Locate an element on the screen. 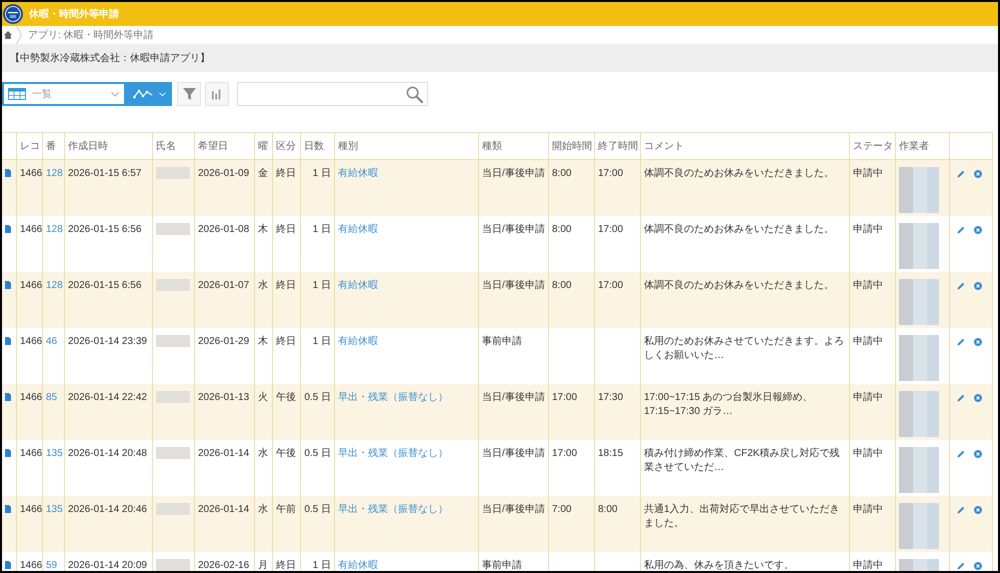 The height and width of the screenshot is (573, 1000). table-cell: 1466 is located at coordinates (29, 561).